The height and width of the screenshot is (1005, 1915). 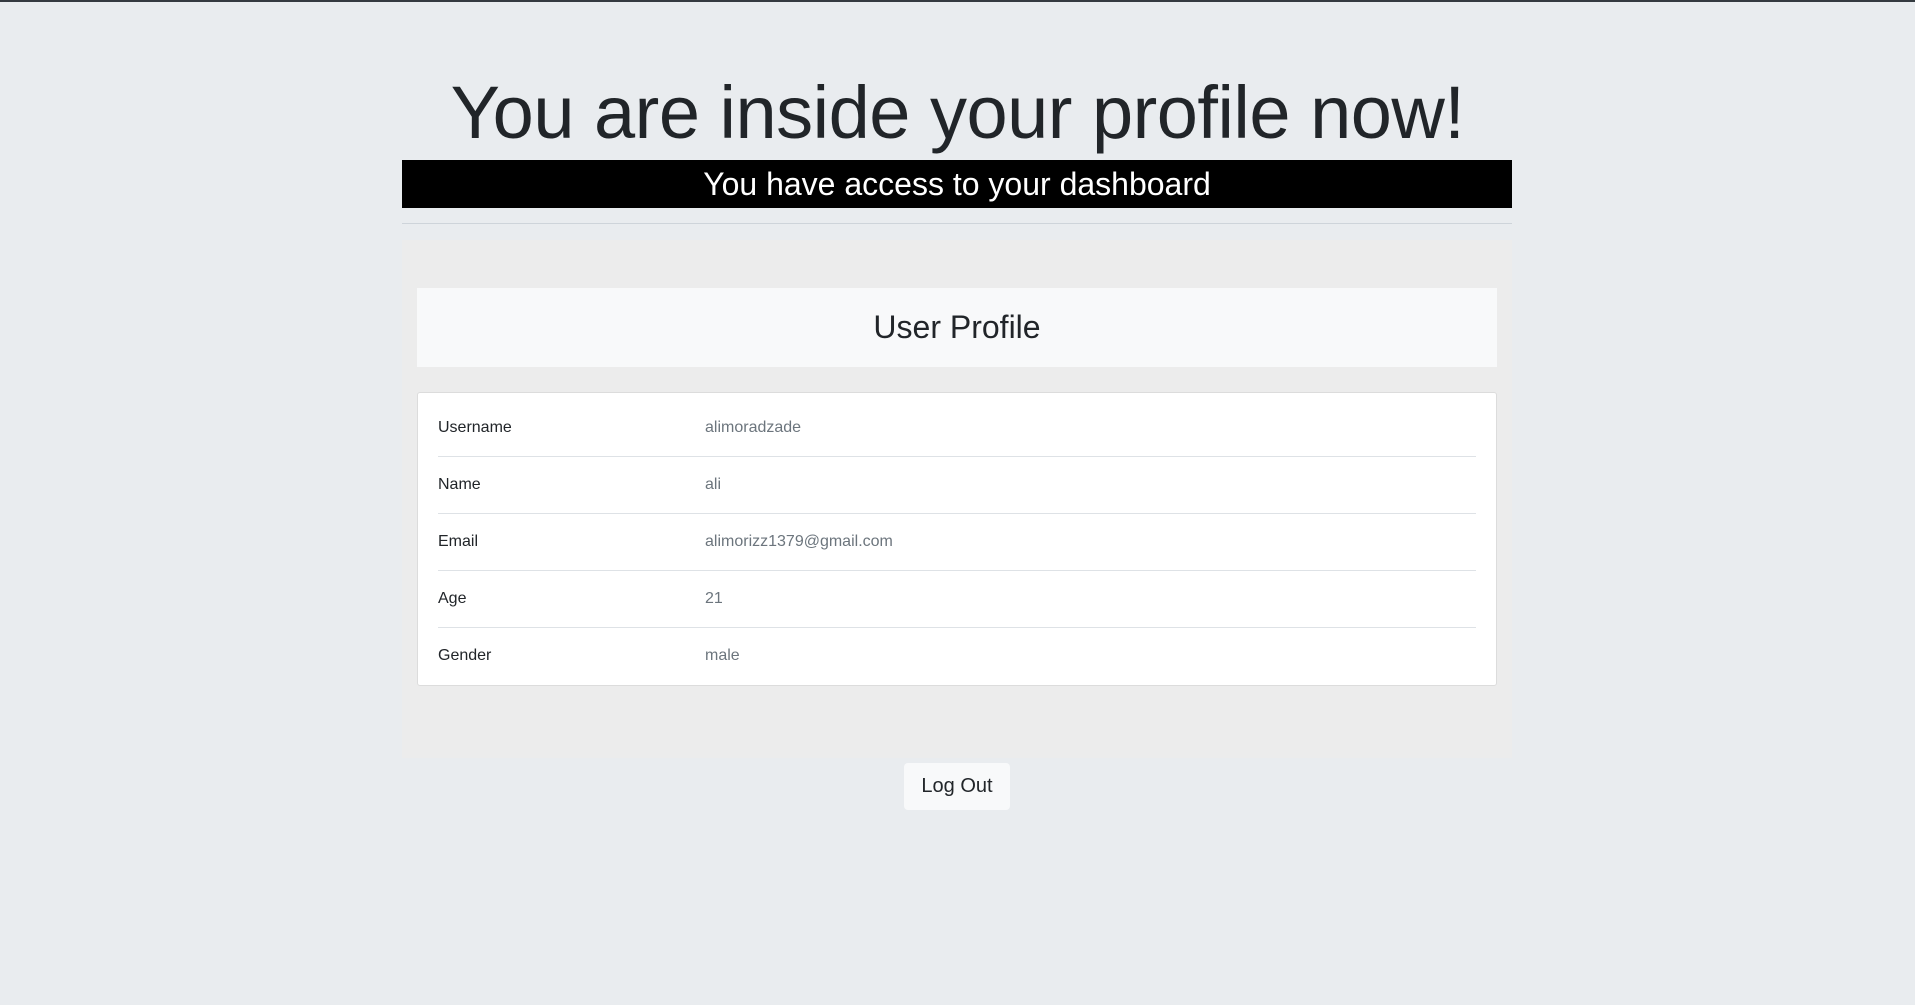 What do you see at coordinates (957, 542) in the screenshot?
I see `profile-row-email: Email alimorizz1379@gmail.com` at bounding box center [957, 542].